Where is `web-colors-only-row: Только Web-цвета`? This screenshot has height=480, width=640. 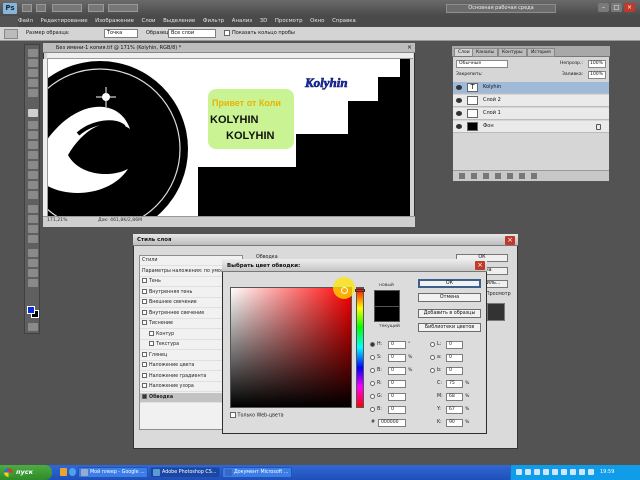 web-colors-only-row: Только Web-цвета is located at coordinates (257, 415).